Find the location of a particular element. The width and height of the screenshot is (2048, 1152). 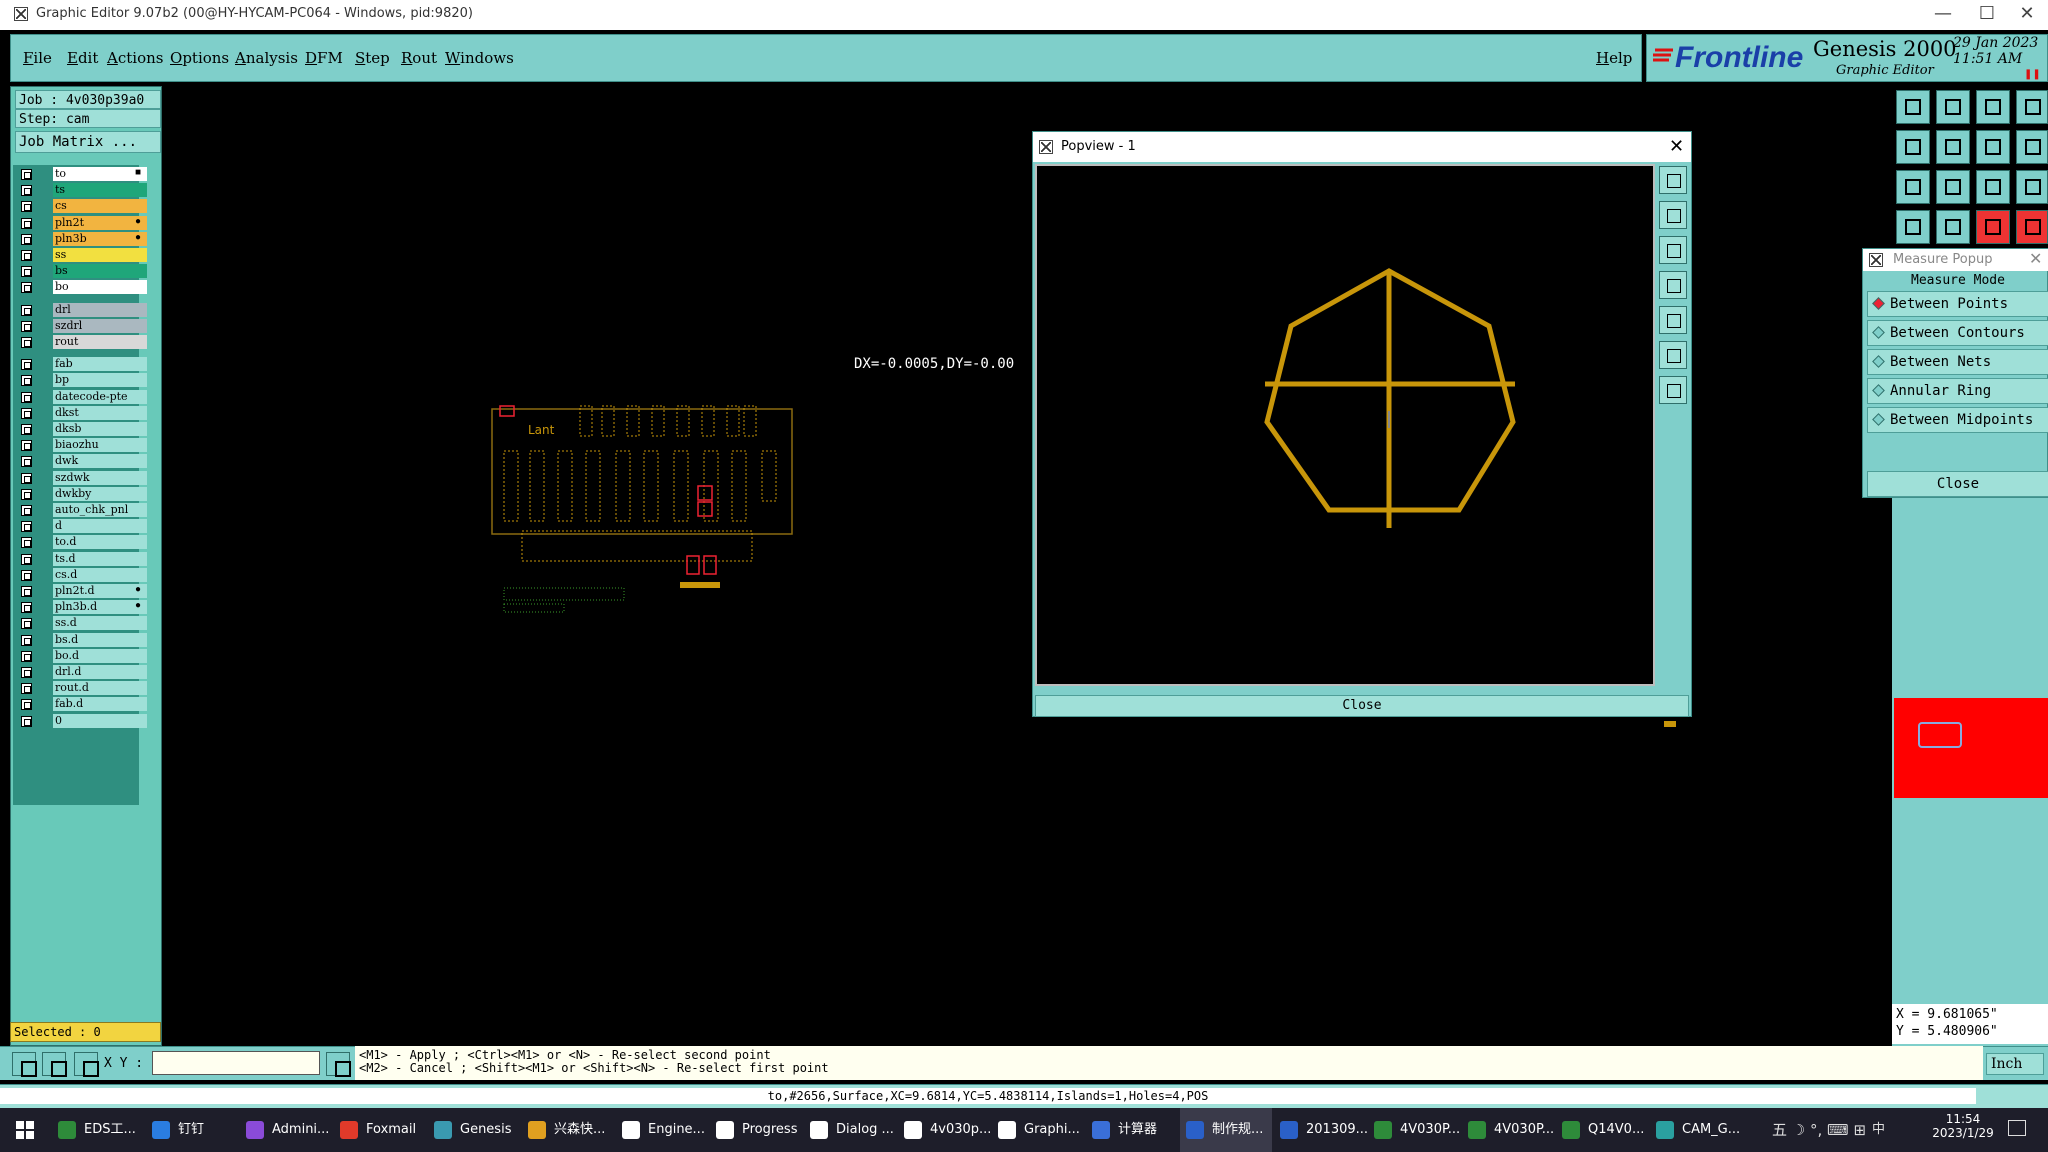

menu-dfm: DFM is located at coordinates (324, 58).